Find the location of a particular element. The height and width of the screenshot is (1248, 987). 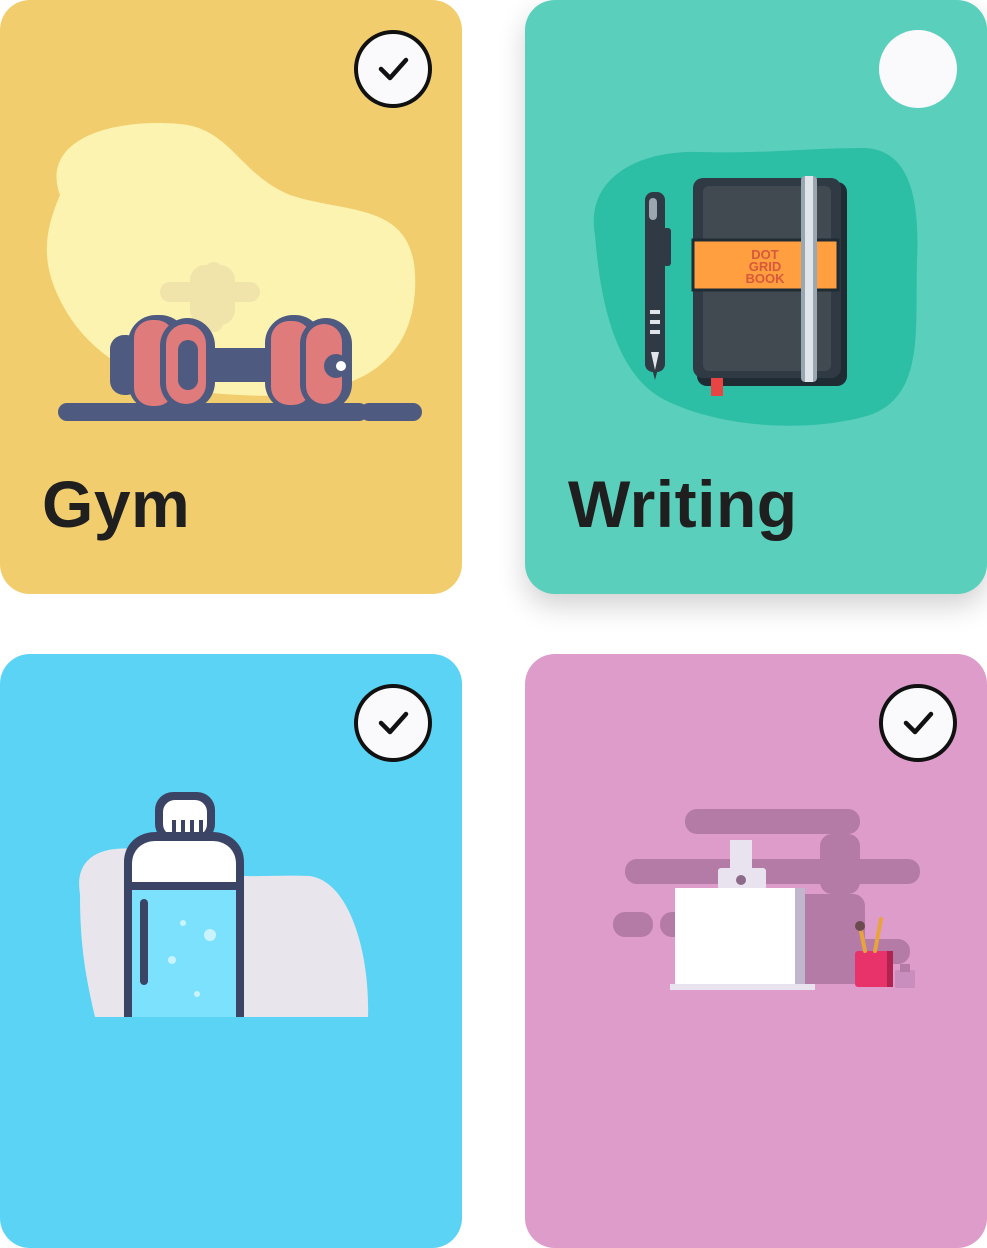

unselected-circle-icon is located at coordinates (918, 69).